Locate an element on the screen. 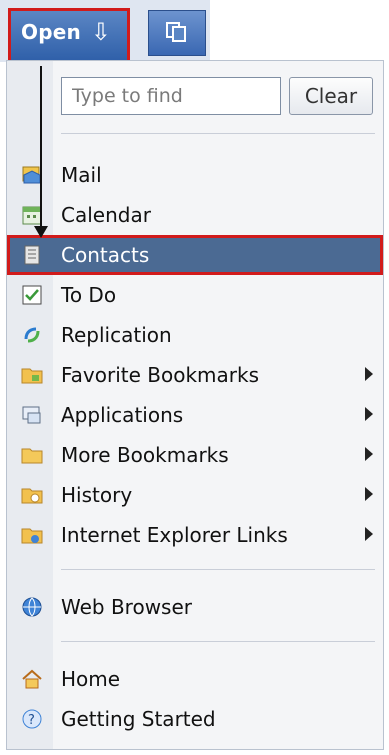 Image resolution: width=389 pixels, height=755 pixels. menu-item-label: Internet Explorer Links is located at coordinates (174, 535).